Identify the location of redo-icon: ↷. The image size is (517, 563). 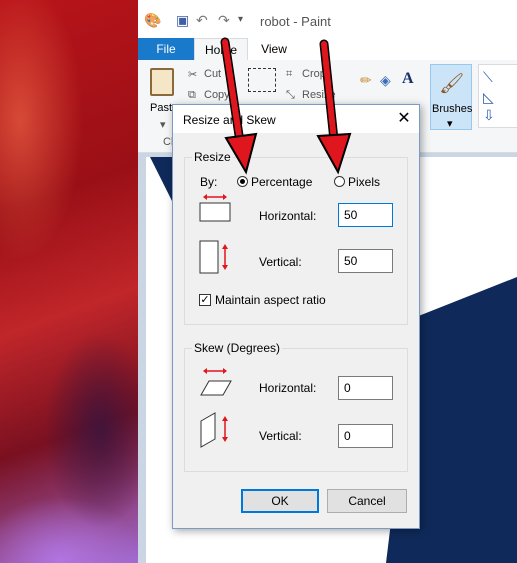
(224, 20).